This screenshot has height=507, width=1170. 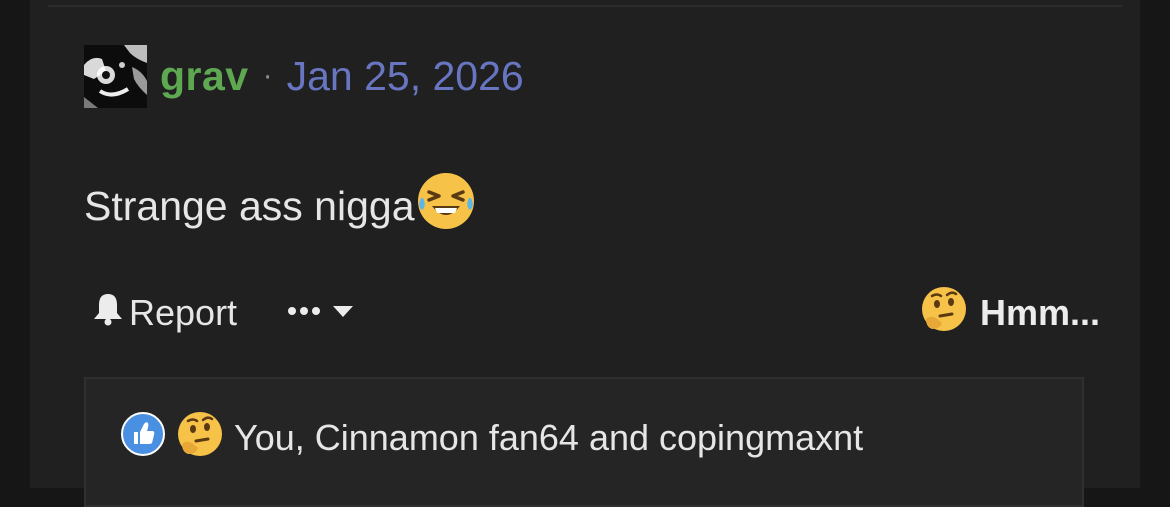 I want to click on like-icon, so click(x=143, y=438).